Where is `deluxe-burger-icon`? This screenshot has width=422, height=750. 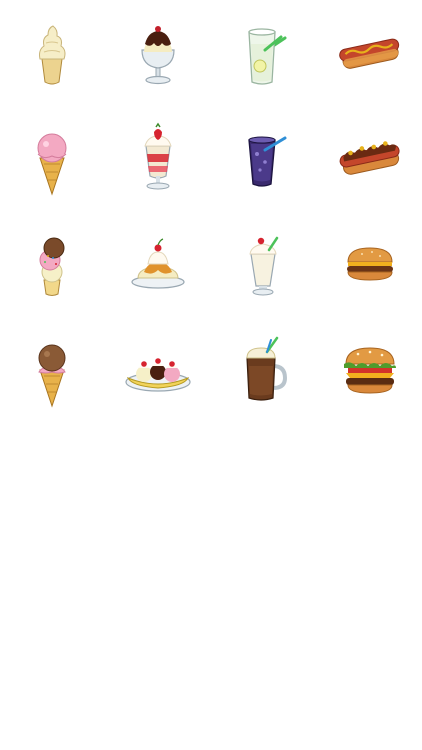
deluxe-burger-icon is located at coordinates (370, 370).